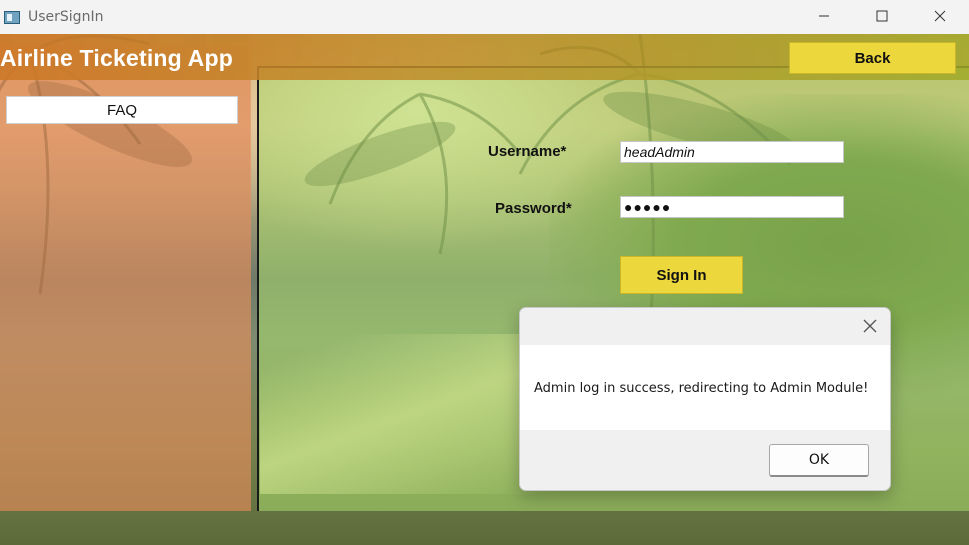 The width and height of the screenshot is (969, 545). I want to click on window-titlebar: UserSignIn, so click(484, 17).